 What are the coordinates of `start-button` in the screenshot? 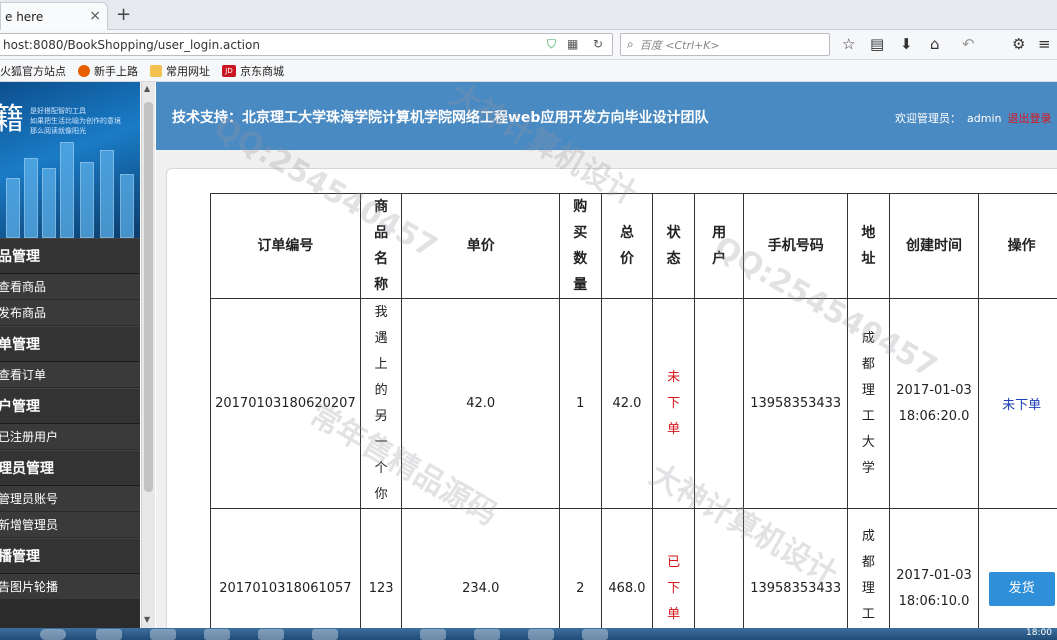 It's located at (53, 634).